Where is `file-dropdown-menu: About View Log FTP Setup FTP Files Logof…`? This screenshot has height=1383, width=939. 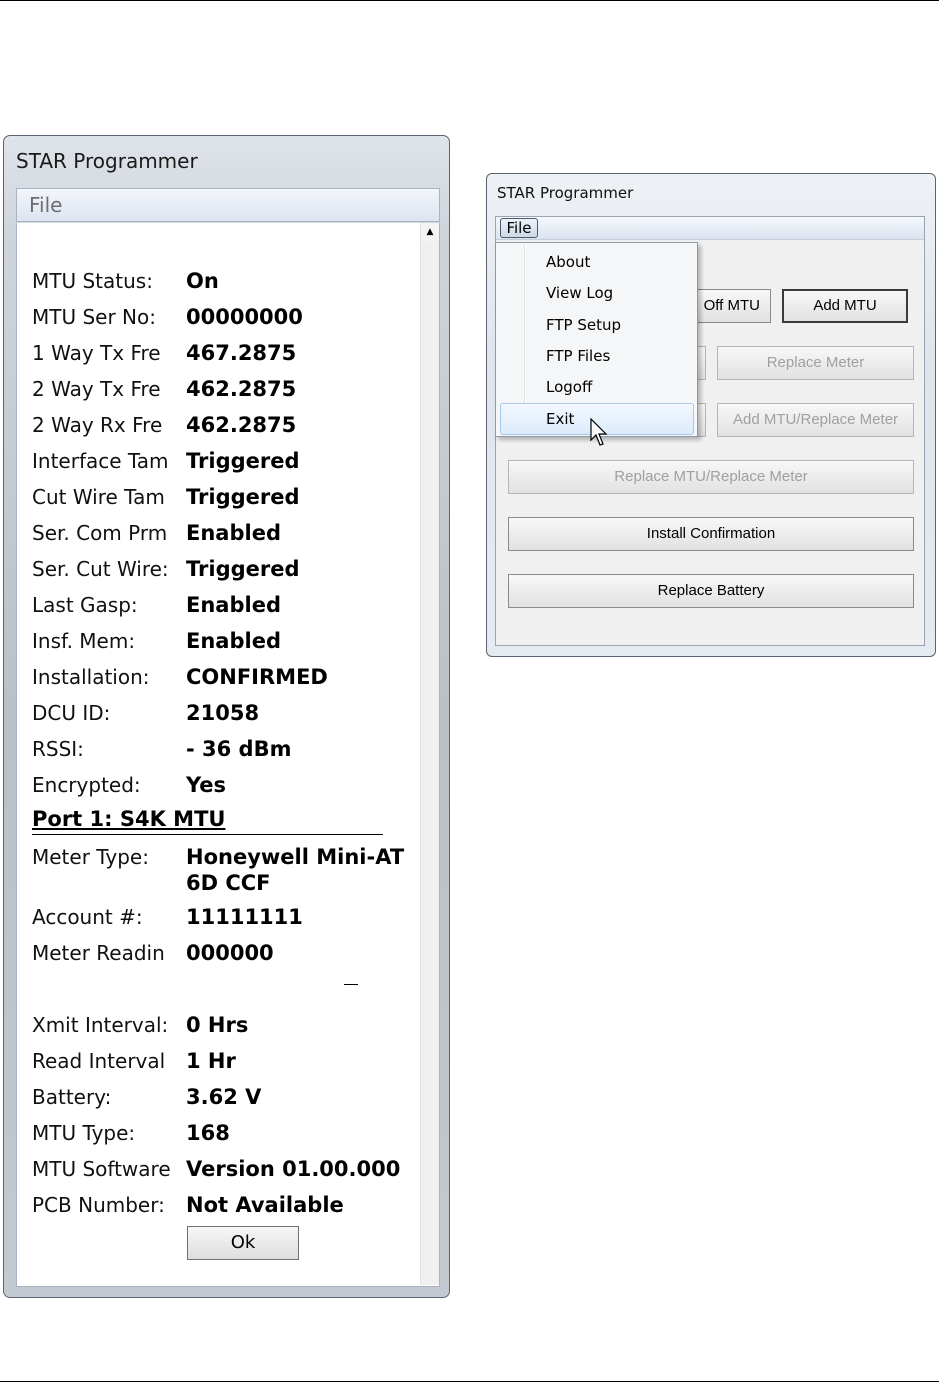 file-dropdown-menu: About View Log FTP Setup FTP Files Logof… is located at coordinates (596, 339).